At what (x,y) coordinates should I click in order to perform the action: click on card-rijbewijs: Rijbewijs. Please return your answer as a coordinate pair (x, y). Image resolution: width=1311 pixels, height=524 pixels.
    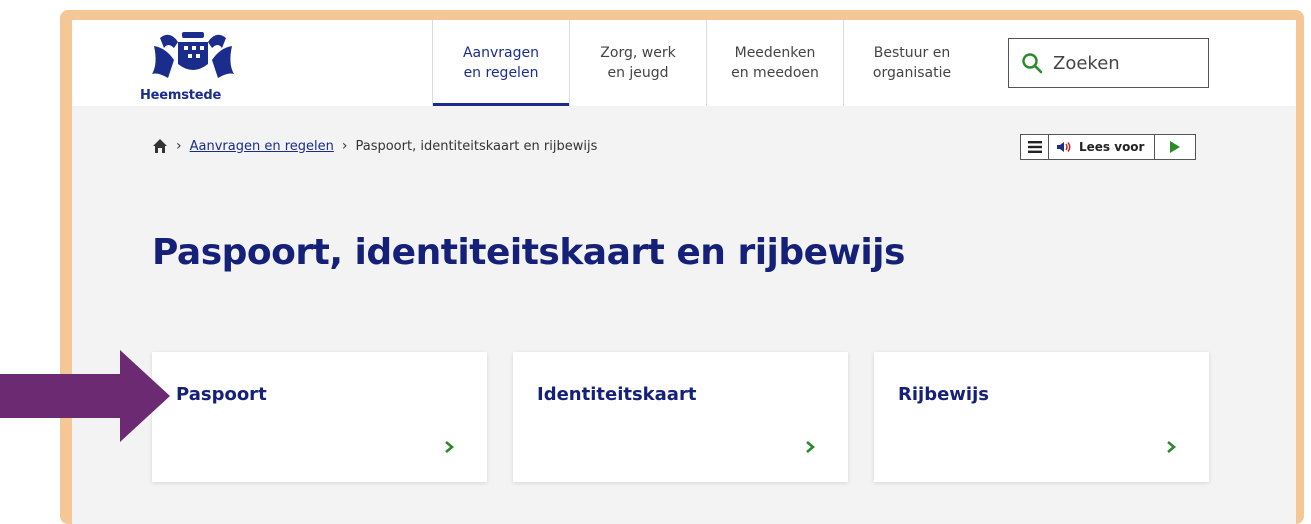
    Looking at the image, I should click on (1041, 417).